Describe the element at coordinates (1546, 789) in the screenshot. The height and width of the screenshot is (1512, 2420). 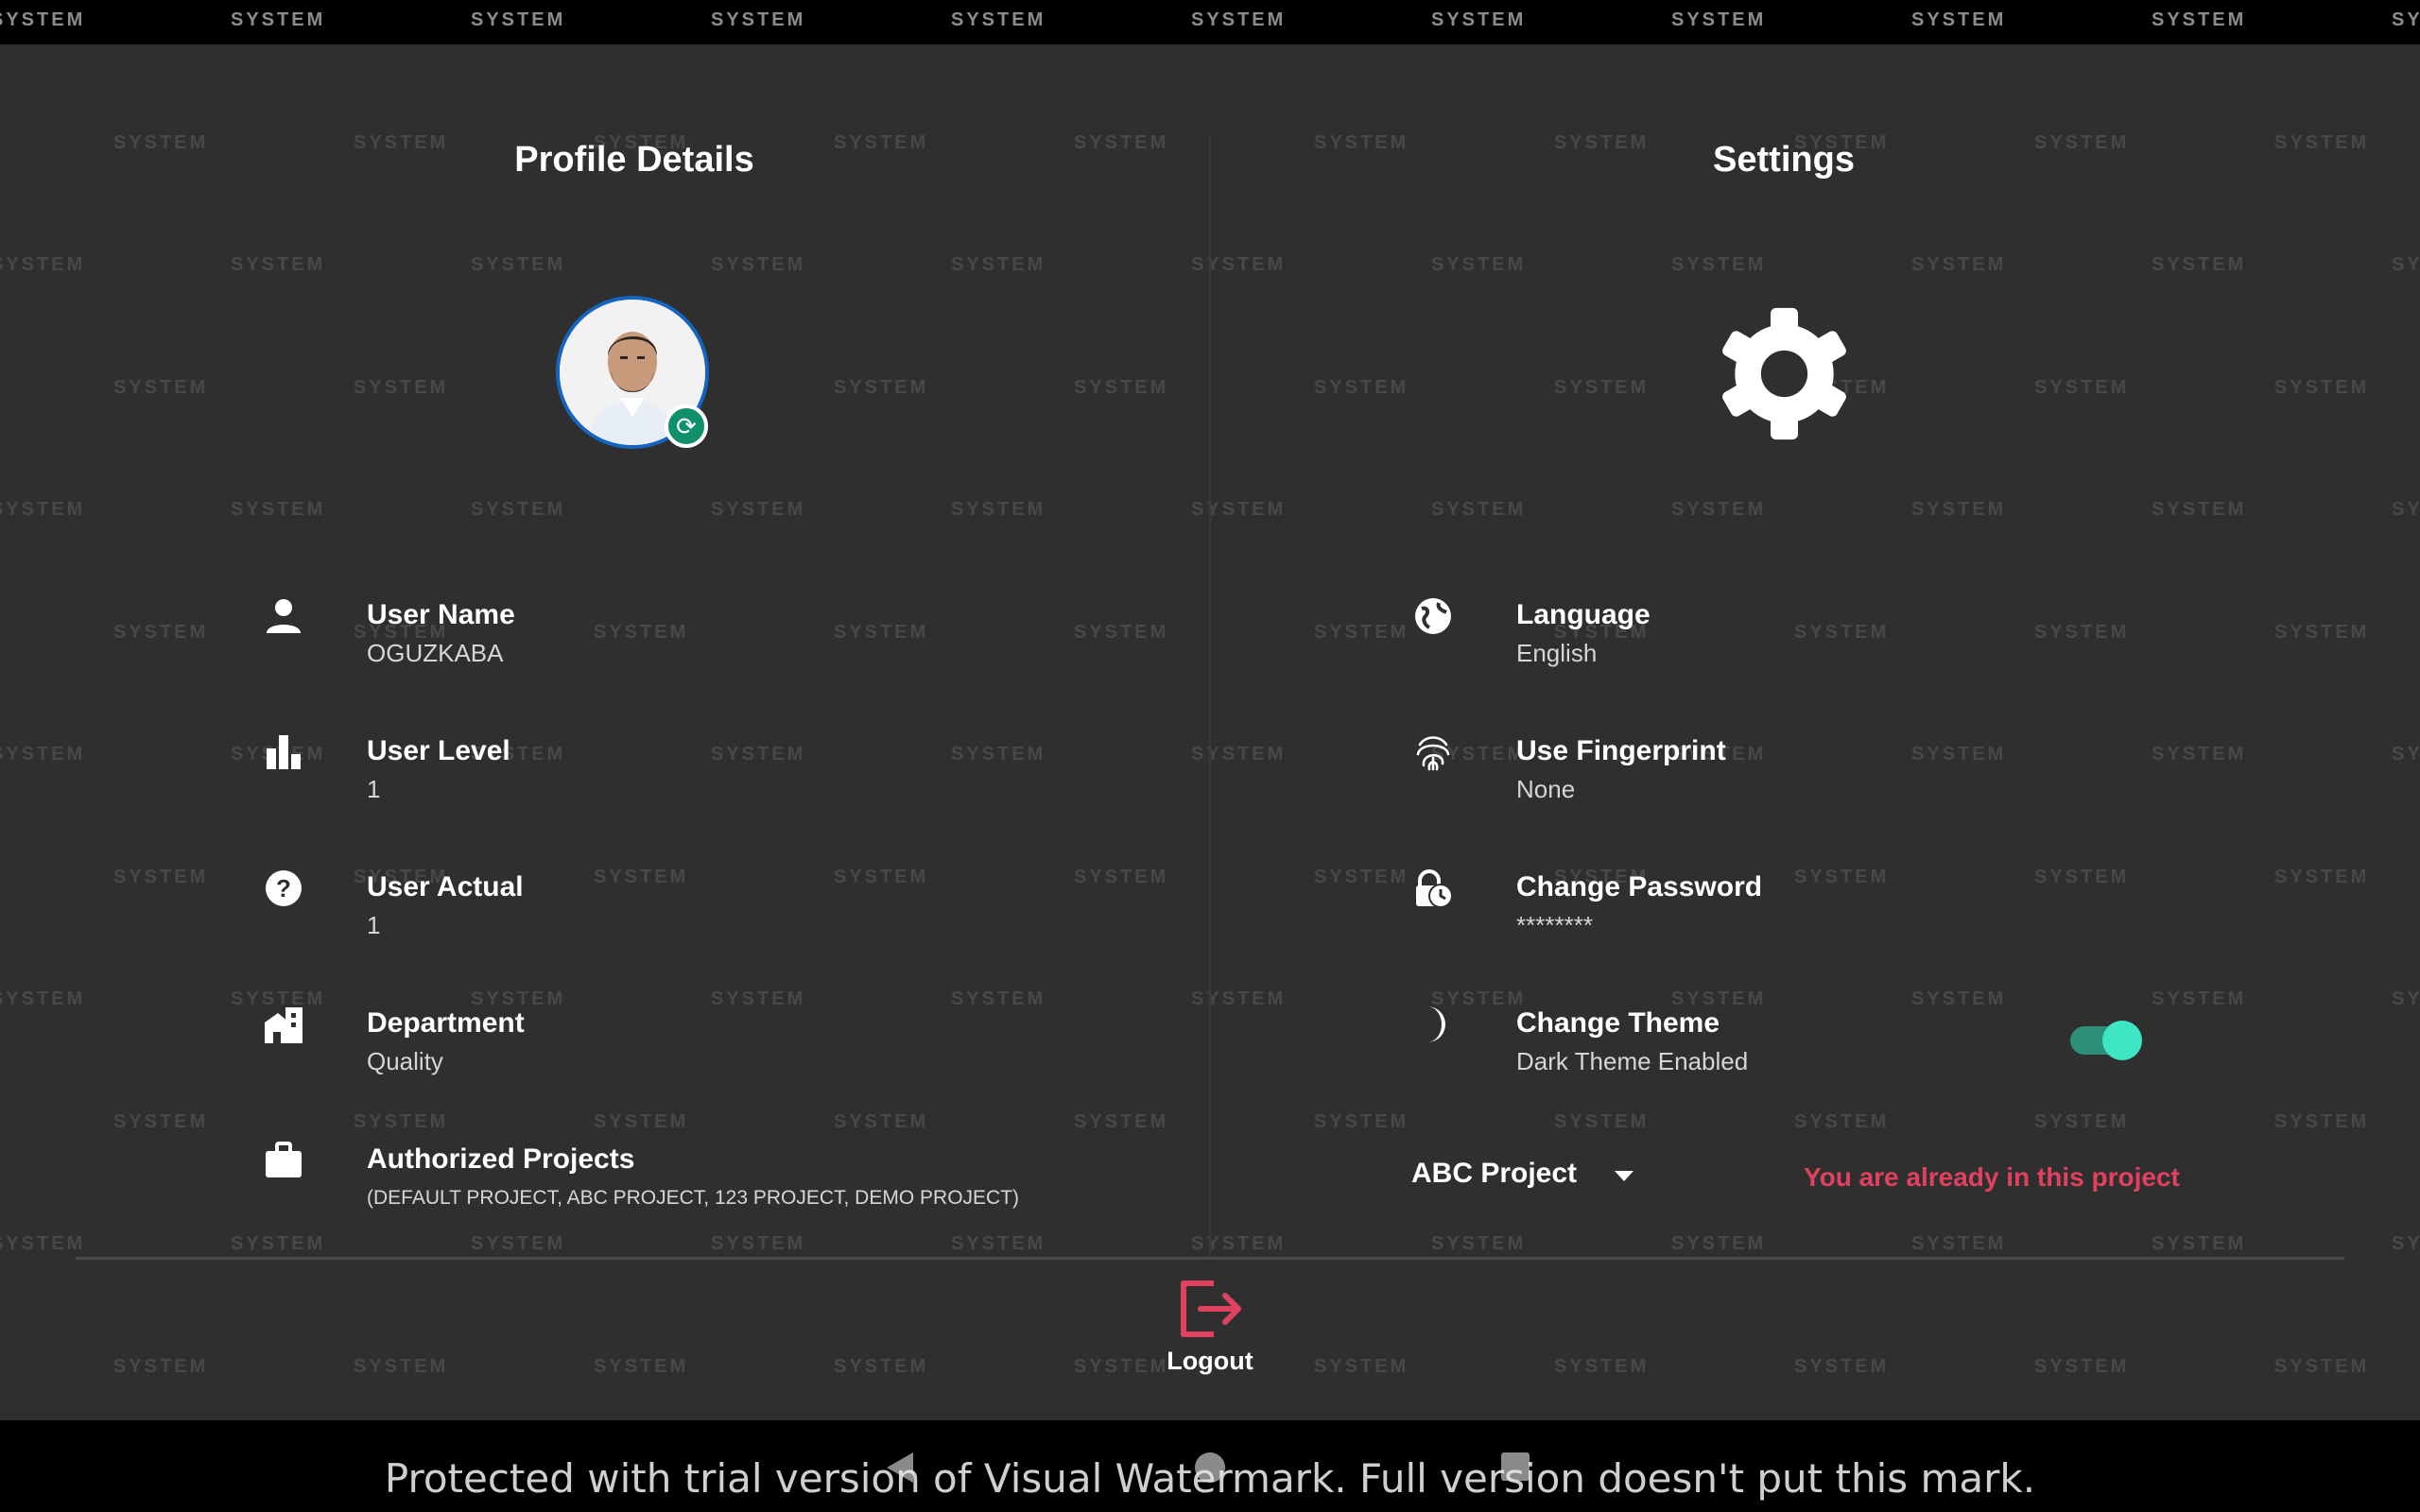
I see `setting-value: None` at that location.